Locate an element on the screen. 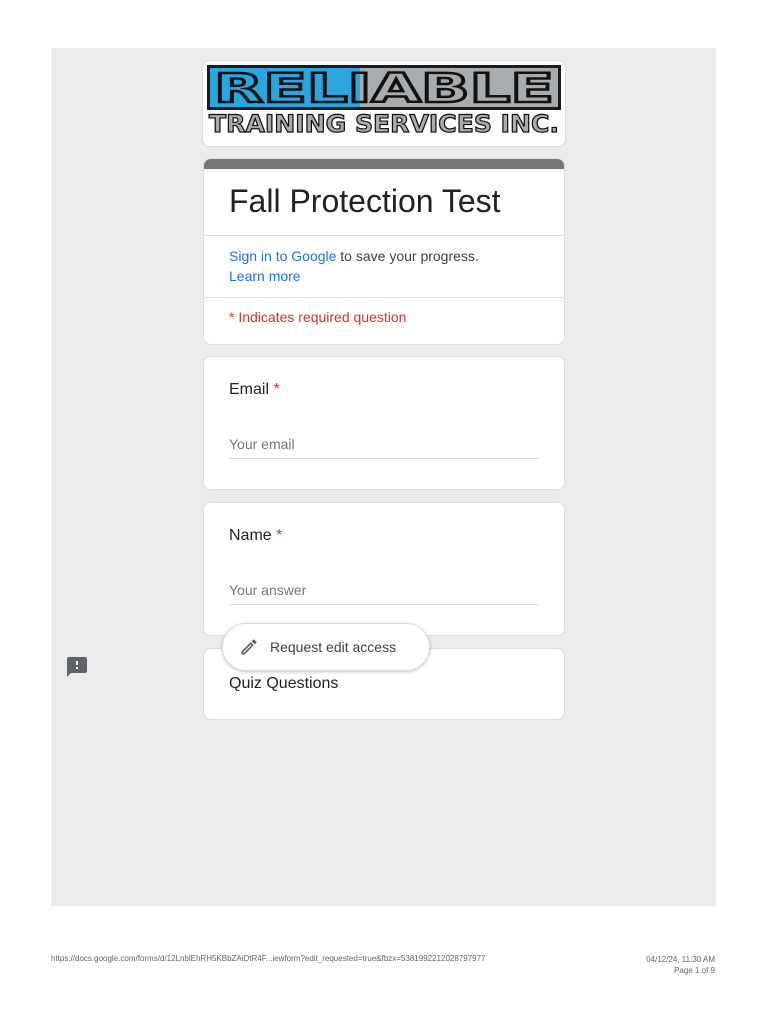  logo-tagline: TRAINING SERVICES INC. is located at coordinates (383, 124).